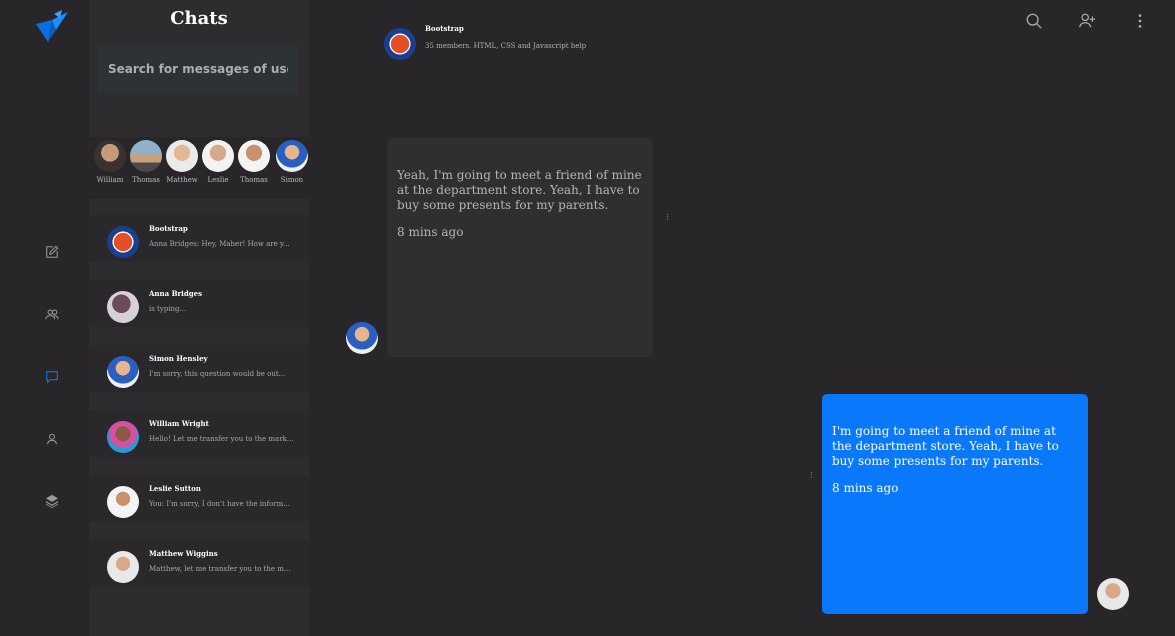 The width and height of the screenshot is (1175, 636). I want to click on more-options-button, so click(1140, 21).